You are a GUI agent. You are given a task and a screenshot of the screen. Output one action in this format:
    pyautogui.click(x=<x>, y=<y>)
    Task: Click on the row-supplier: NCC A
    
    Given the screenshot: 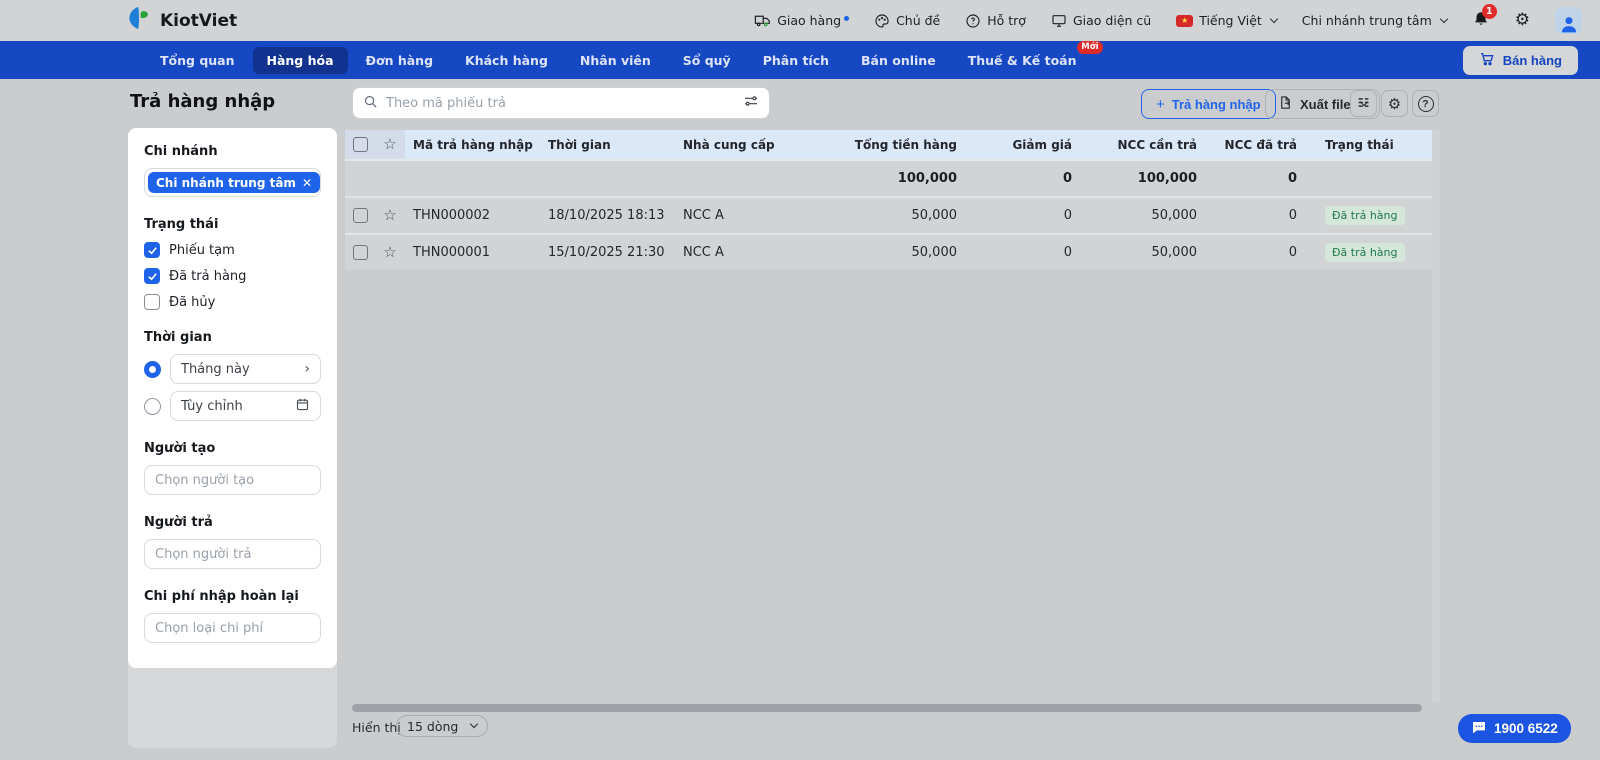 What is the action you would take?
    pyautogui.click(x=703, y=252)
    